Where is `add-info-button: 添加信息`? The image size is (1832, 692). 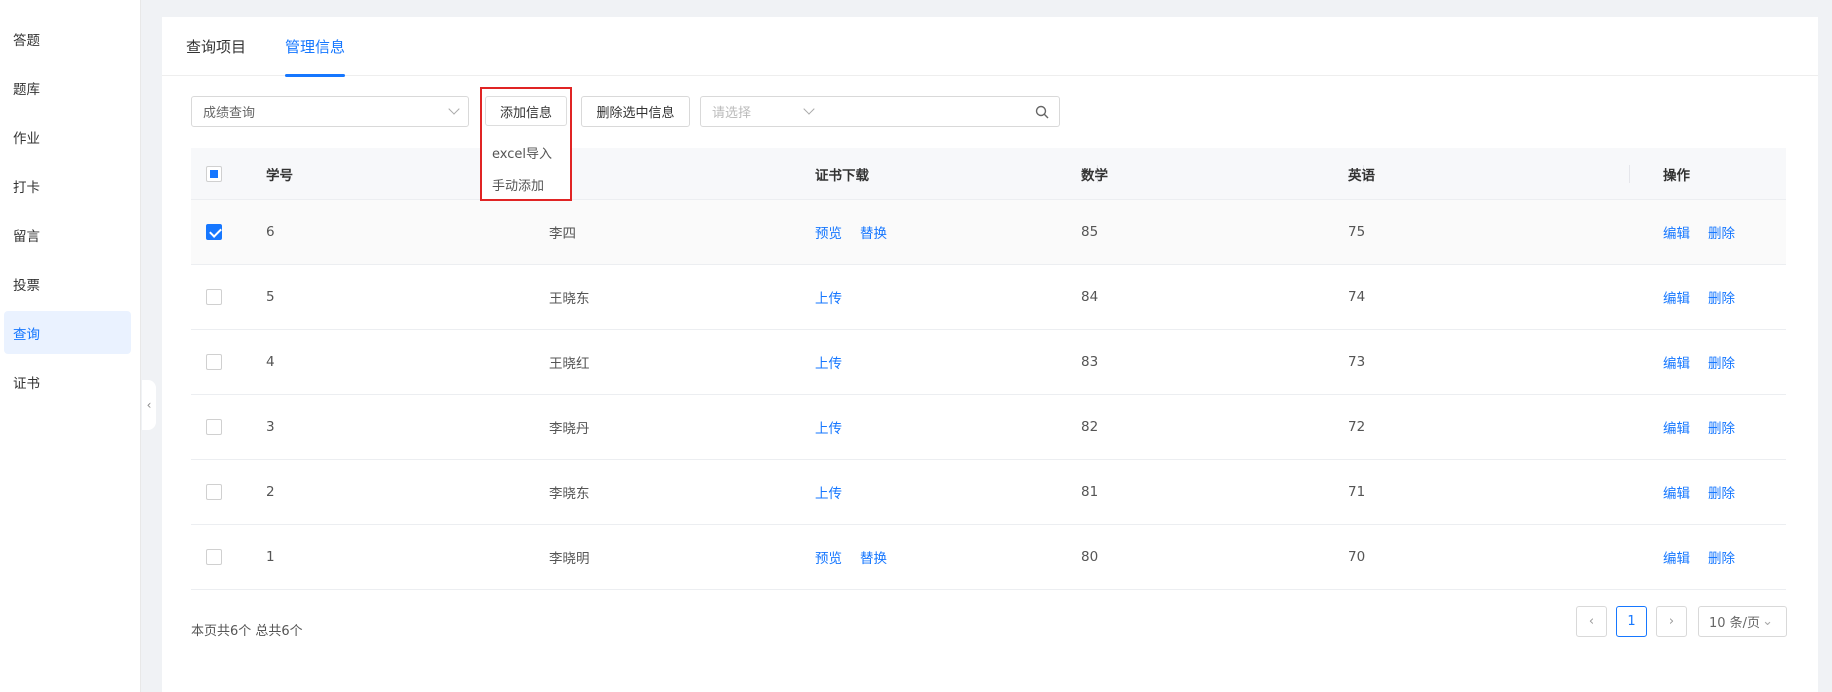
add-info-button: 添加信息 is located at coordinates (526, 111).